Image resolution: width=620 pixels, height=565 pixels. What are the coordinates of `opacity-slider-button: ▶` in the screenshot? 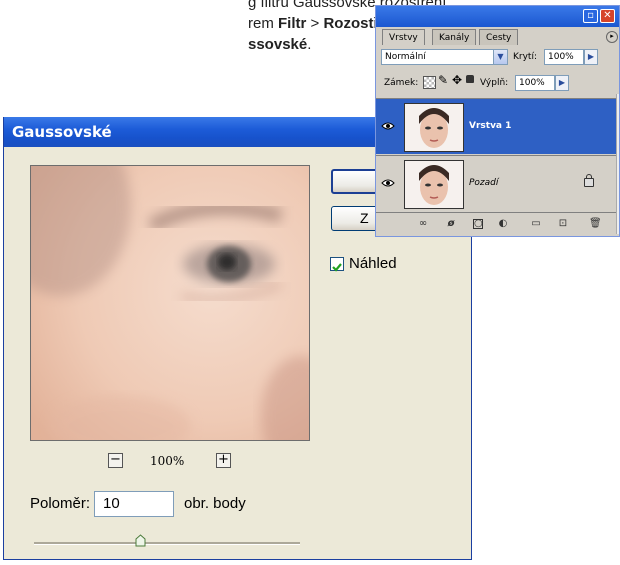 It's located at (591, 57).